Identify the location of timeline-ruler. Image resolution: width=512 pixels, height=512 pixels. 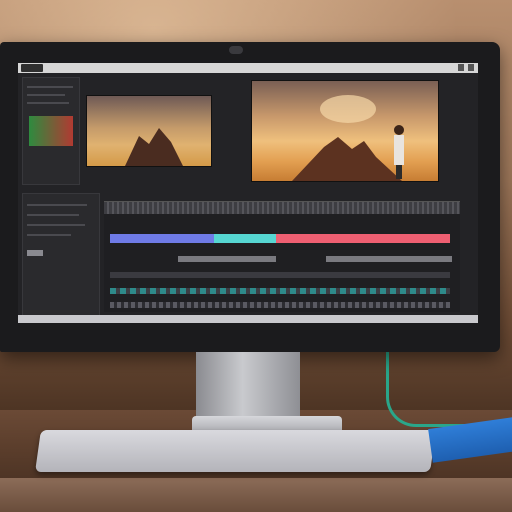
(282, 208).